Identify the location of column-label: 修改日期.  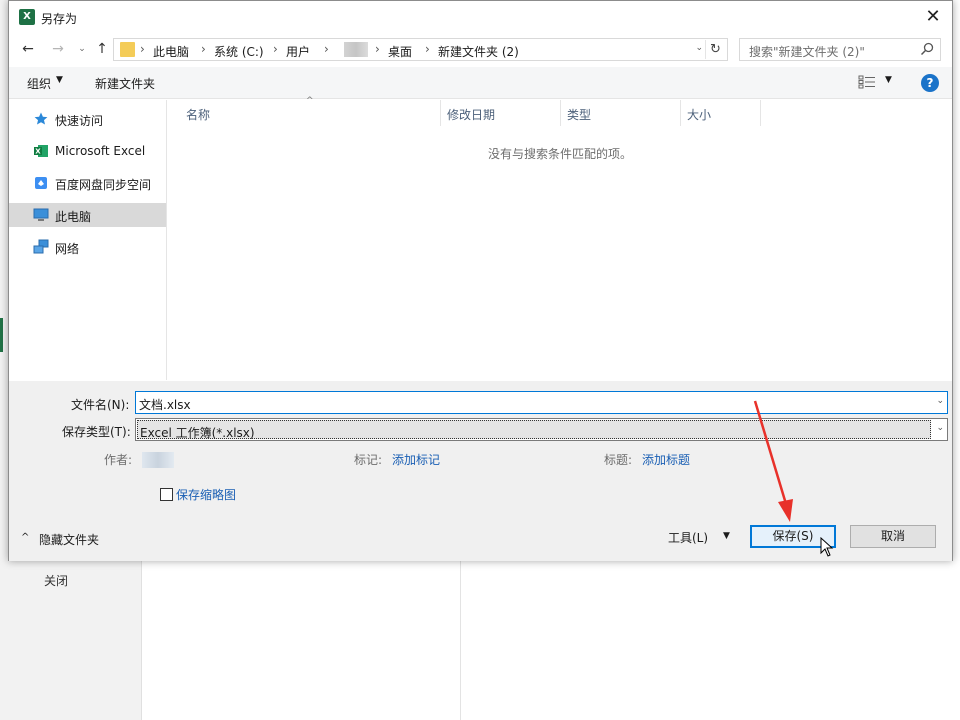
(471, 115).